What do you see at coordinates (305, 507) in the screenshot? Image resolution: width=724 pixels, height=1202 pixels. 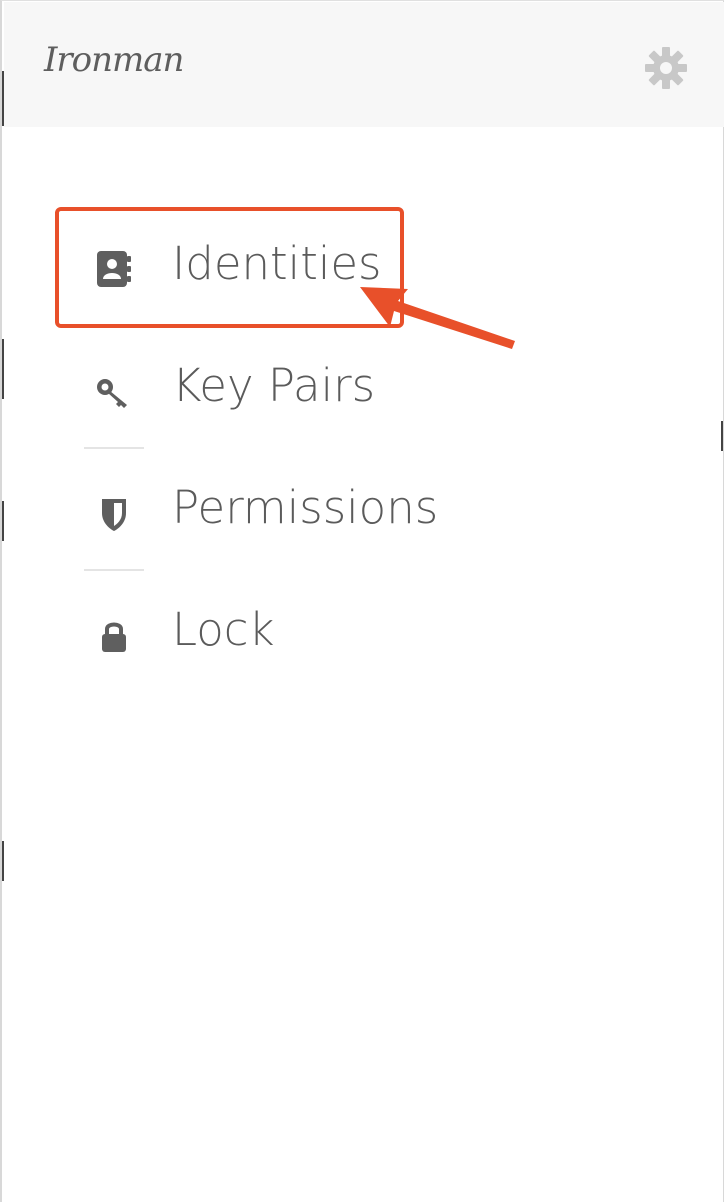 I see `nav-label-permissions: Permissions` at bounding box center [305, 507].